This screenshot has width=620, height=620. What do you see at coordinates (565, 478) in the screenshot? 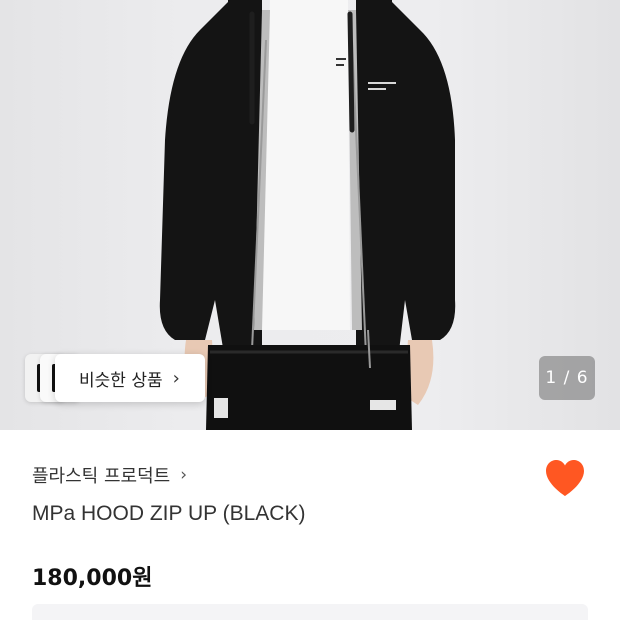
I see `heart-icon` at bounding box center [565, 478].